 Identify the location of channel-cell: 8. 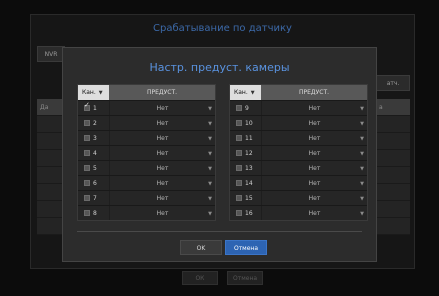
(93, 213).